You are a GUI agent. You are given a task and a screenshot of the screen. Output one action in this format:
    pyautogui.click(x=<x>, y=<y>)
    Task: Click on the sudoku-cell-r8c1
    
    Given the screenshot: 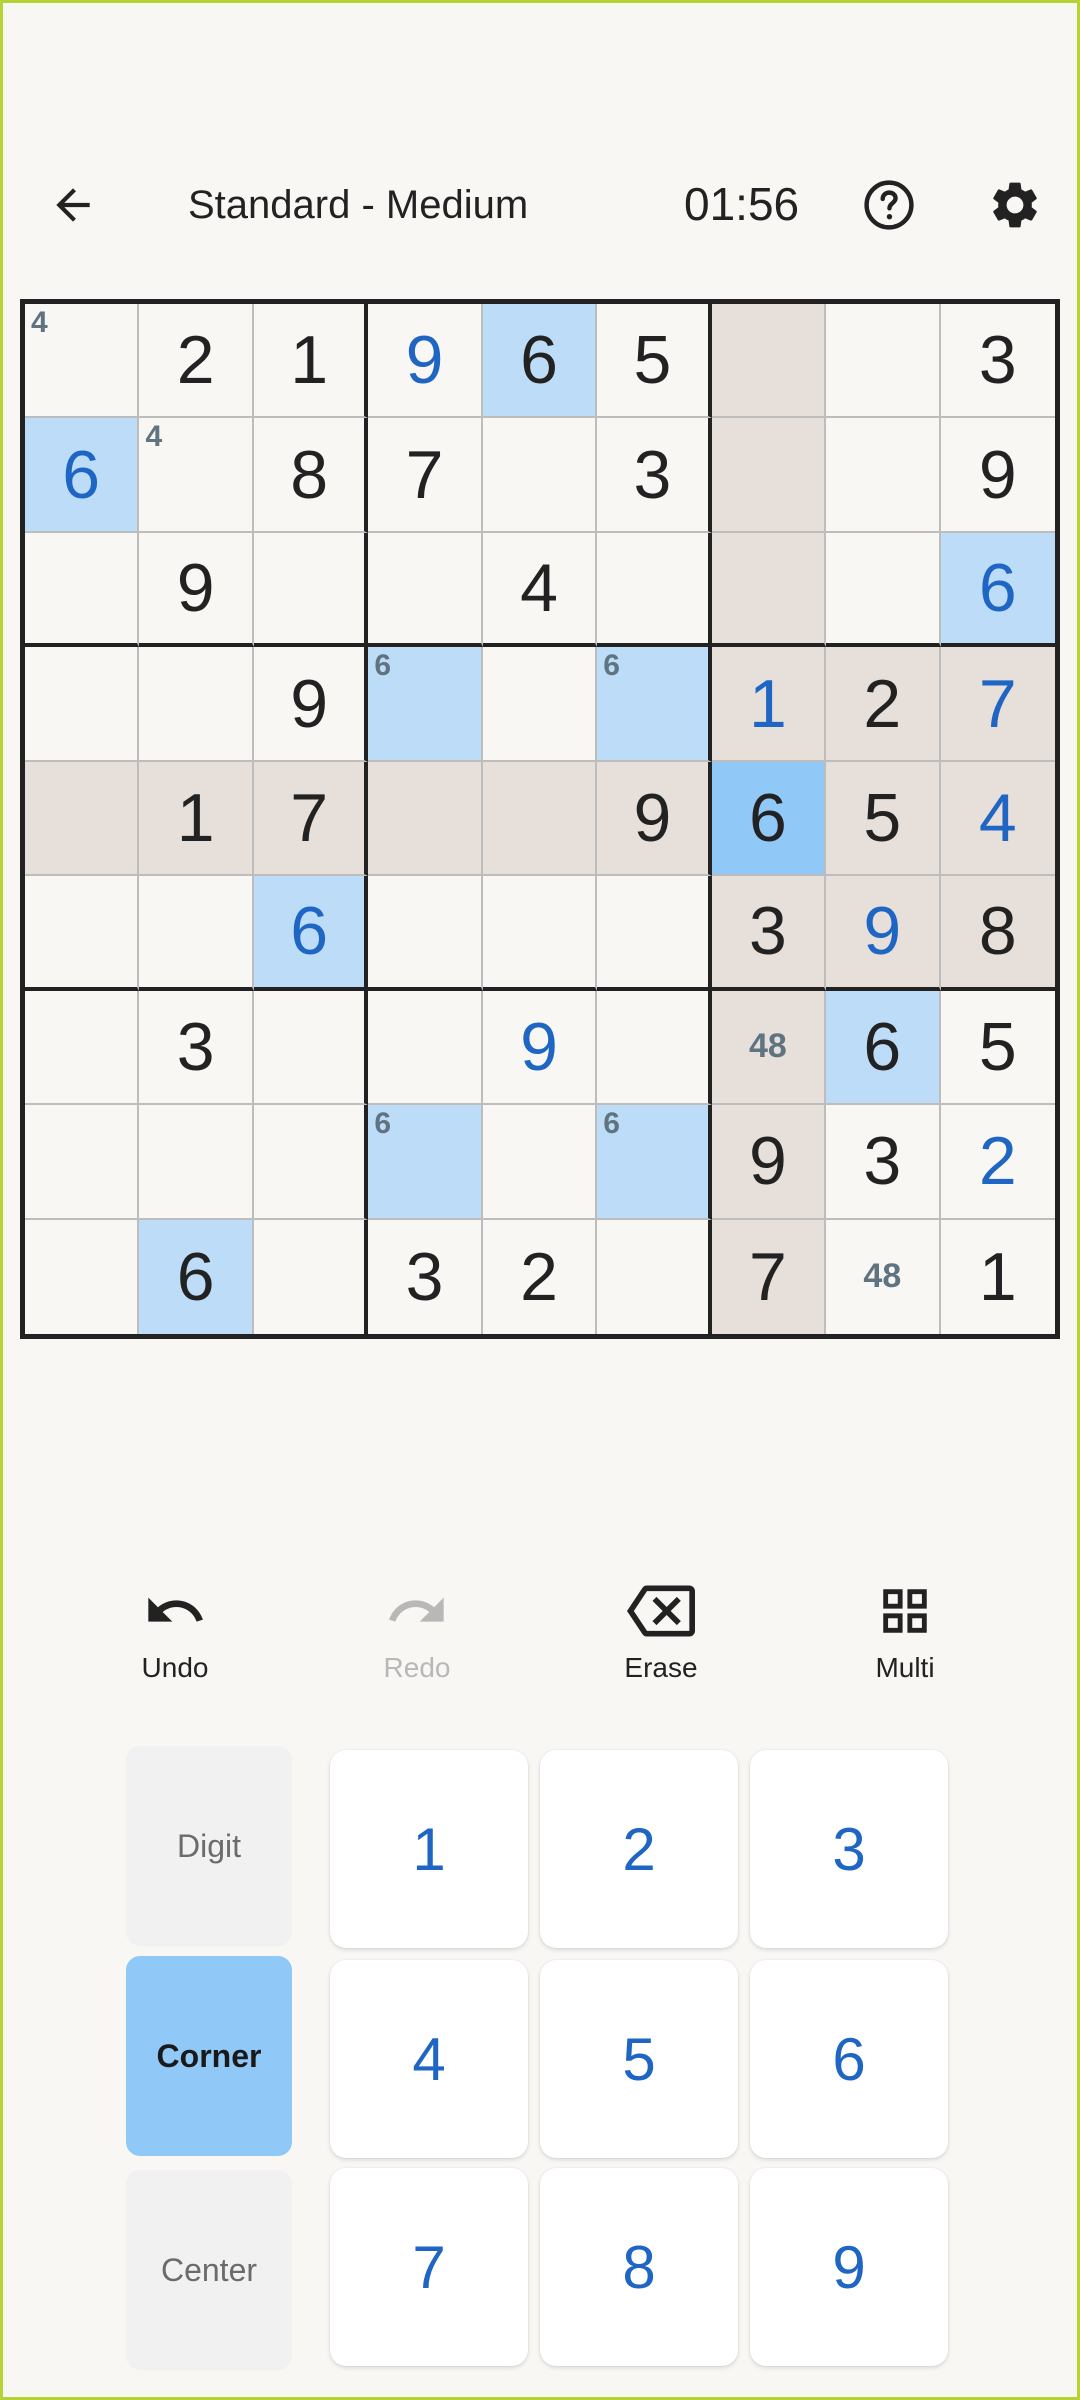 What is the action you would take?
    pyautogui.click(x=82, y=1162)
    